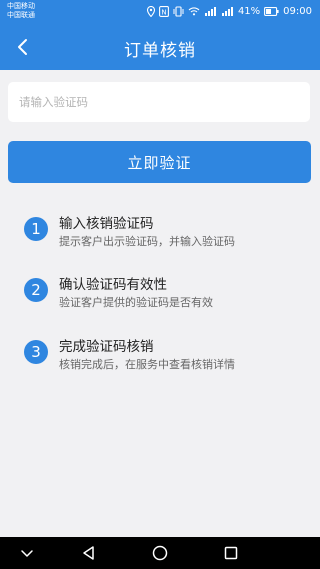 The height and width of the screenshot is (569, 320). I want to click on page-title: 订单核销, so click(160, 51).